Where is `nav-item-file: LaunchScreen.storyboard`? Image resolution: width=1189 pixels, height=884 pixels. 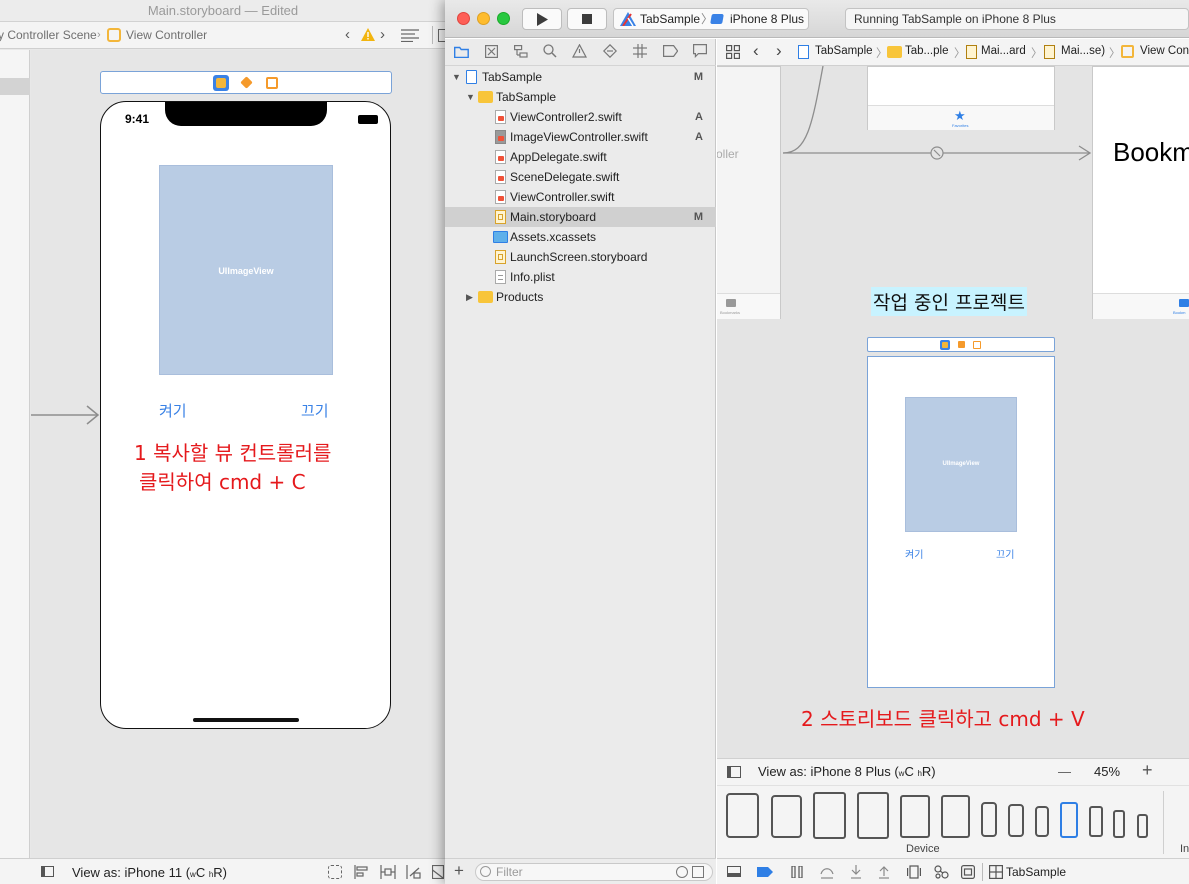
nav-item-file: LaunchScreen.storyboard is located at coordinates (580, 257).